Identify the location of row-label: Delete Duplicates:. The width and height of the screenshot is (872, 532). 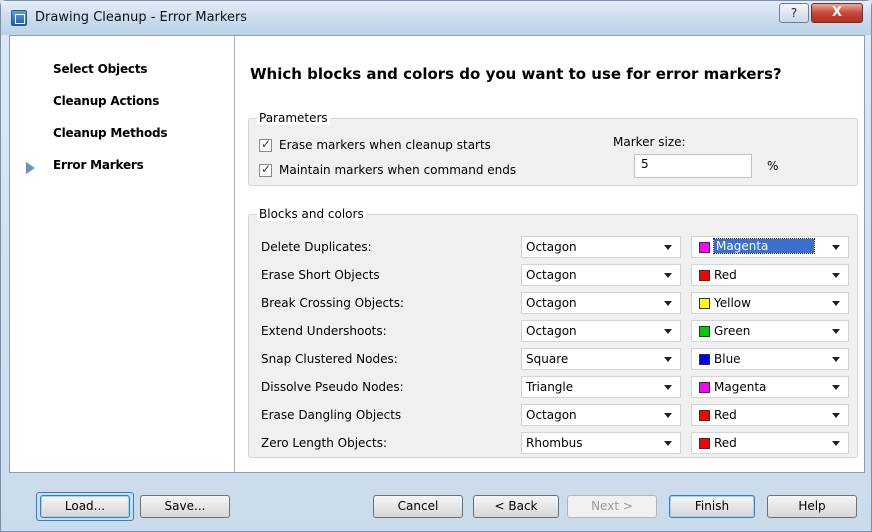
(316, 247).